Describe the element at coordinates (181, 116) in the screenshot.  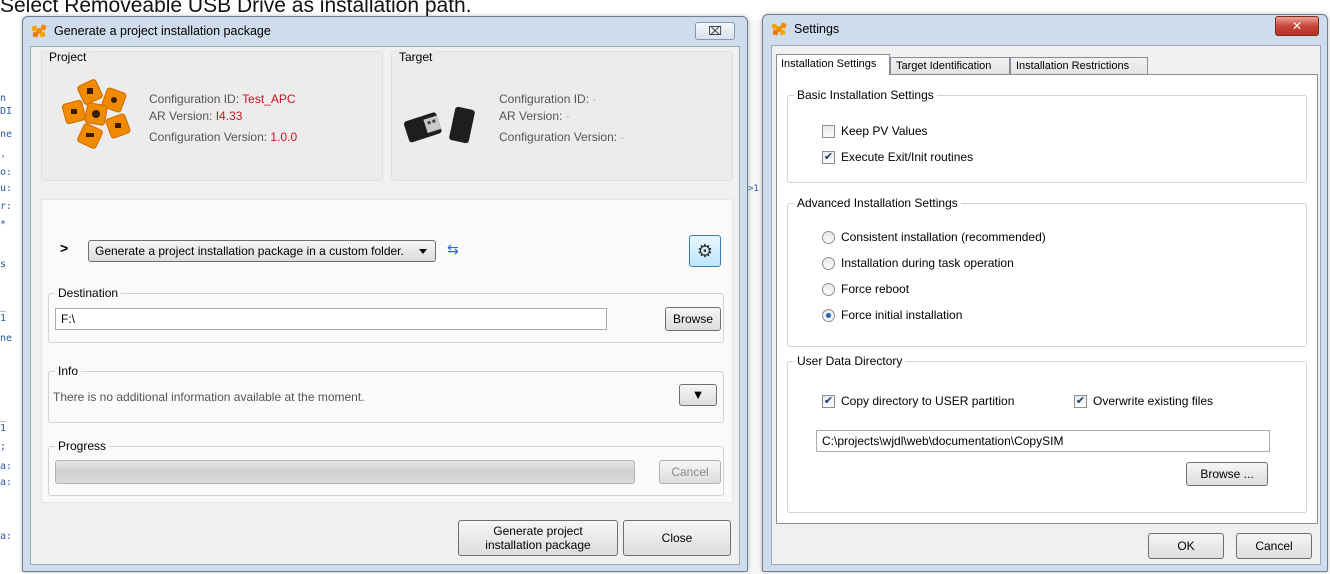
I see `project-ar-version-label: AR Version:` at that location.